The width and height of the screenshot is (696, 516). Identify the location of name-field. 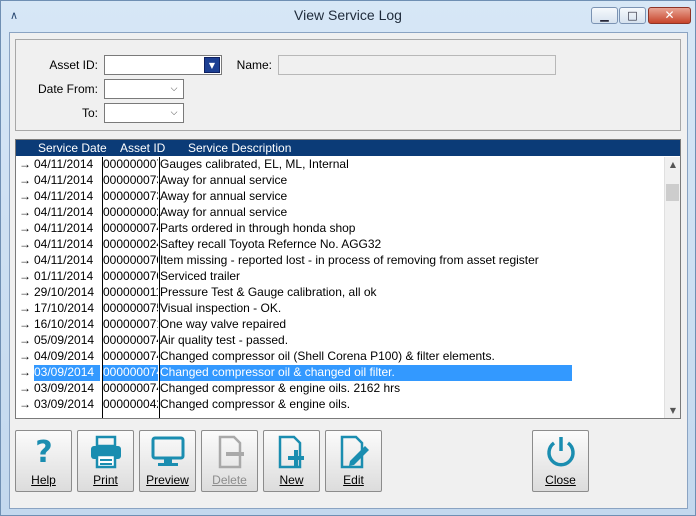
(417, 65).